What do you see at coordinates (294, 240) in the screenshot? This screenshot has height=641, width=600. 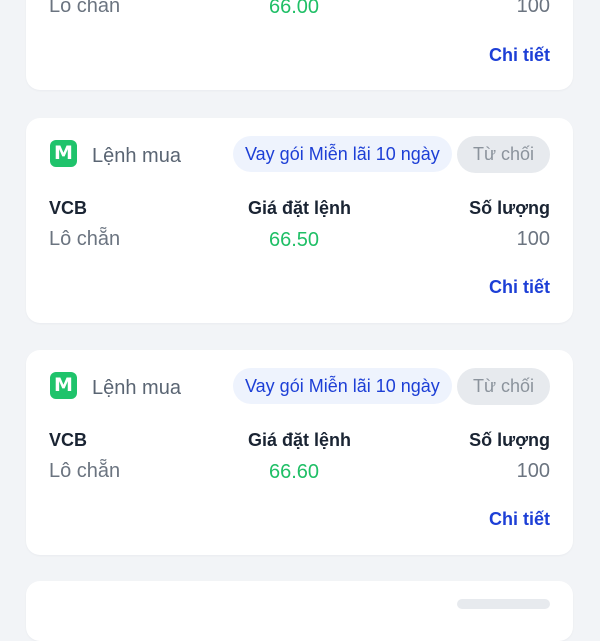 I see `order-price: 66.50` at bounding box center [294, 240].